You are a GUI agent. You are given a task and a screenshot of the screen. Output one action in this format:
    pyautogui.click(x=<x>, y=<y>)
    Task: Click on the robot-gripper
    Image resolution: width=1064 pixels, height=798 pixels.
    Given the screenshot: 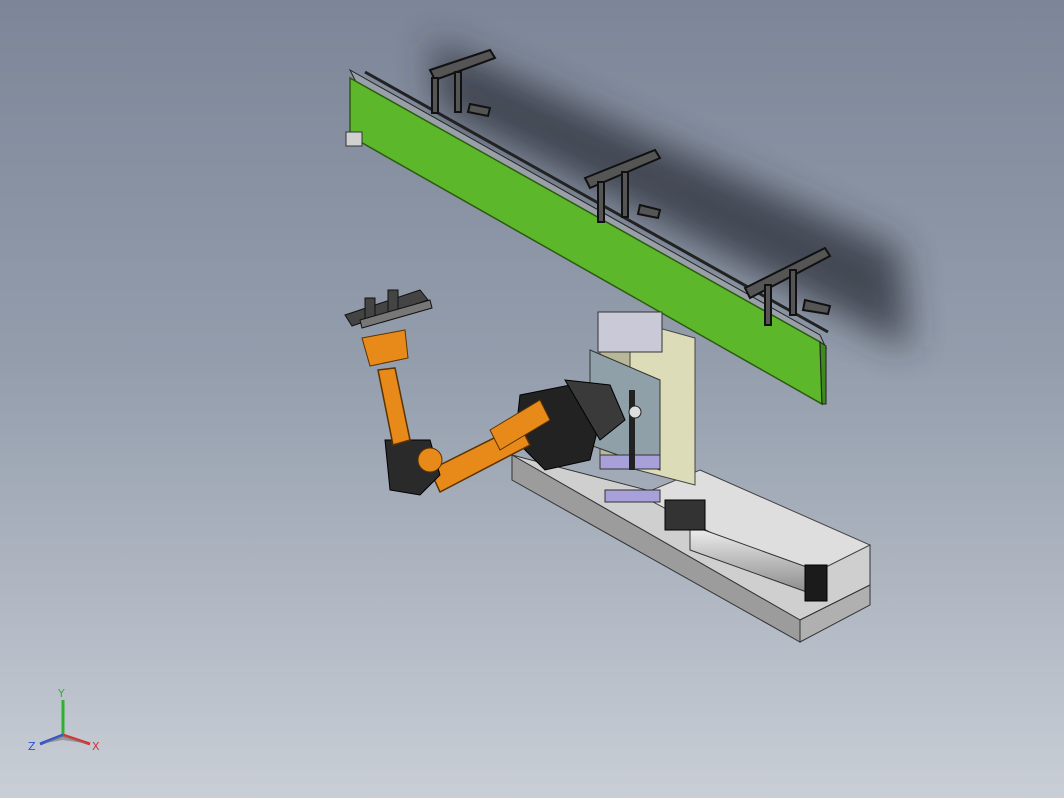 What is the action you would take?
    pyautogui.click(x=388, y=309)
    